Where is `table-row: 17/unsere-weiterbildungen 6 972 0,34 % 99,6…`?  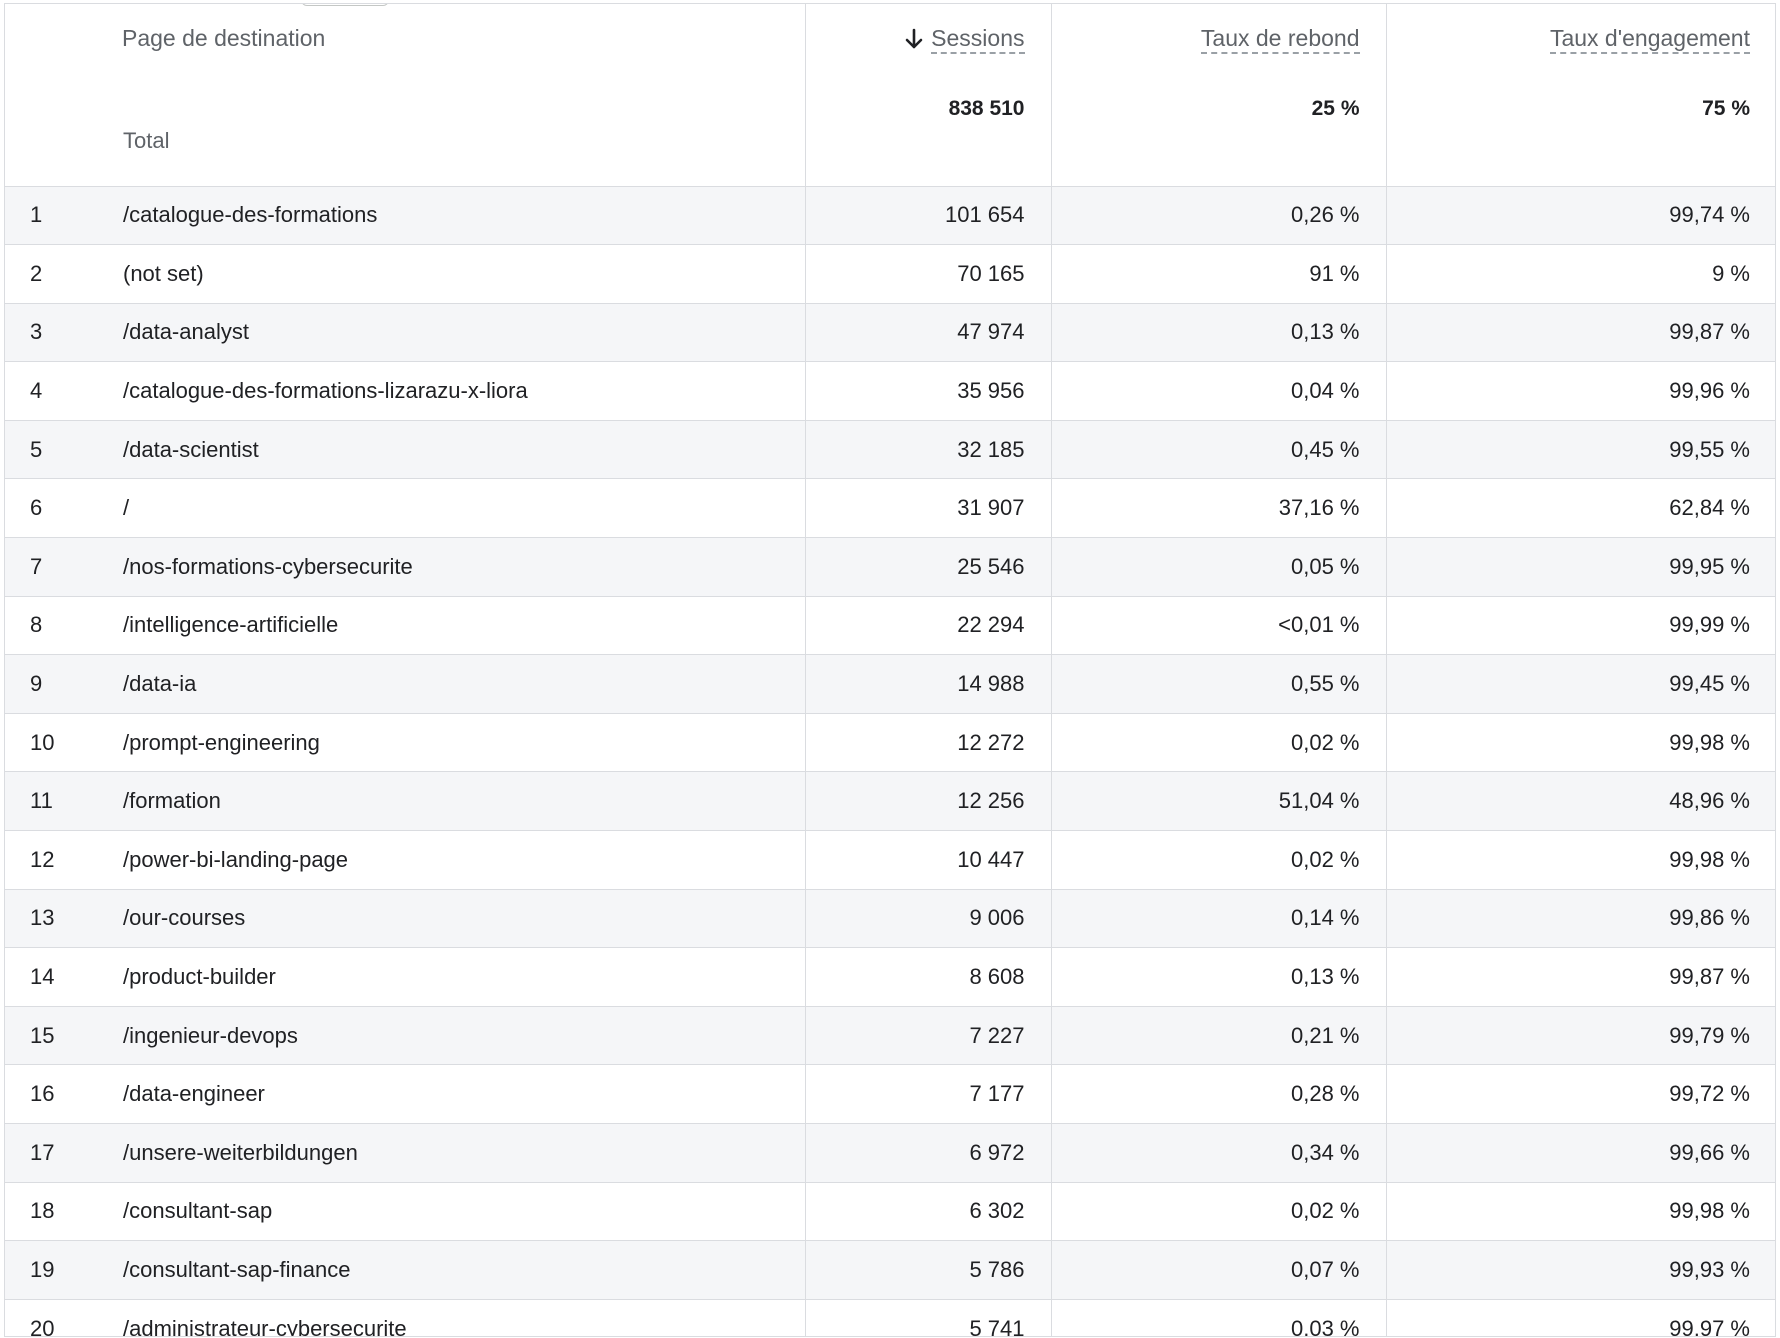
table-row: 17/unsere-weiterbildungen 6 972 0,34 % 99,6… is located at coordinates (890, 1153).